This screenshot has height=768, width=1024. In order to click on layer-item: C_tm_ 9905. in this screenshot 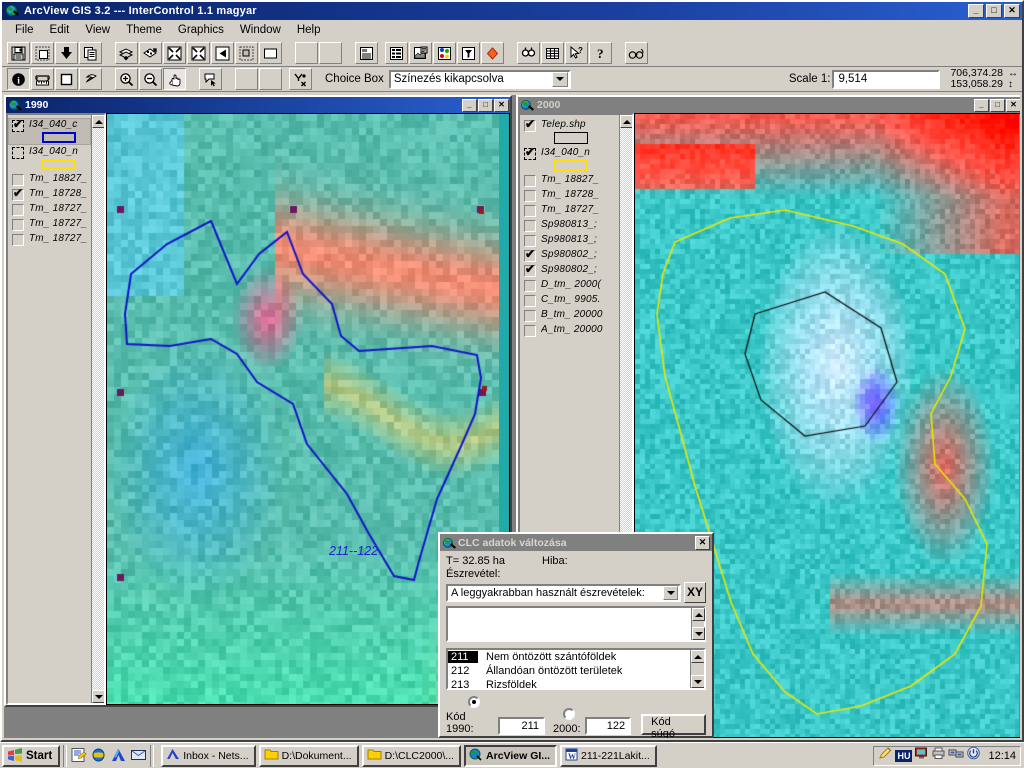, I will do `click(569, 300)`.